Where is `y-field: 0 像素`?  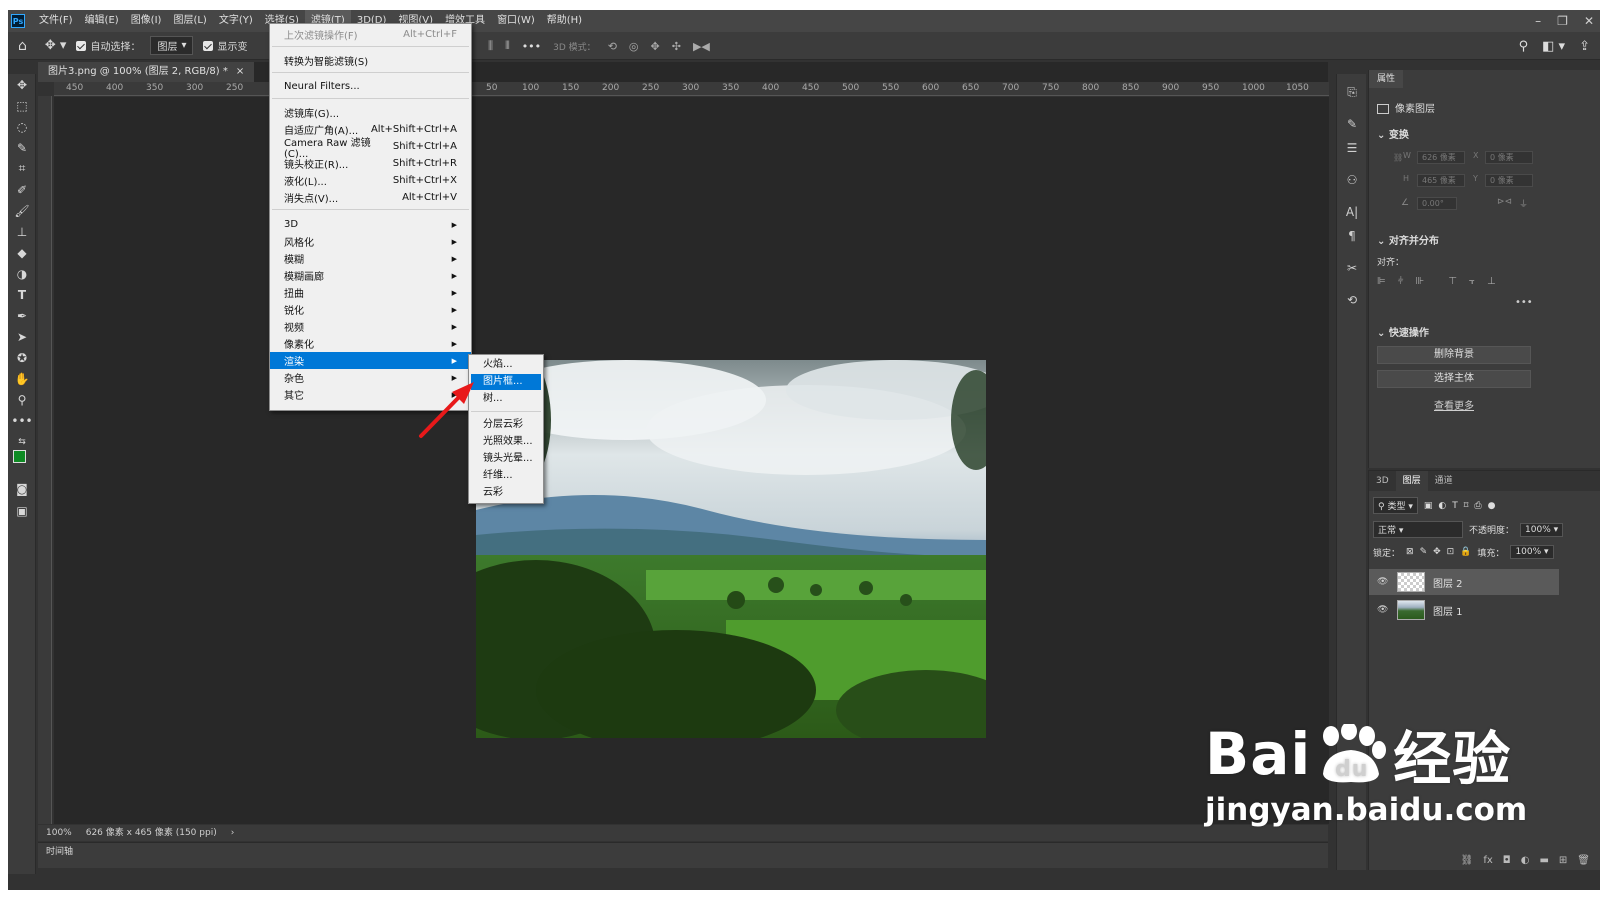
y-field: 0 像素 is located at coordinates (1509, 180).